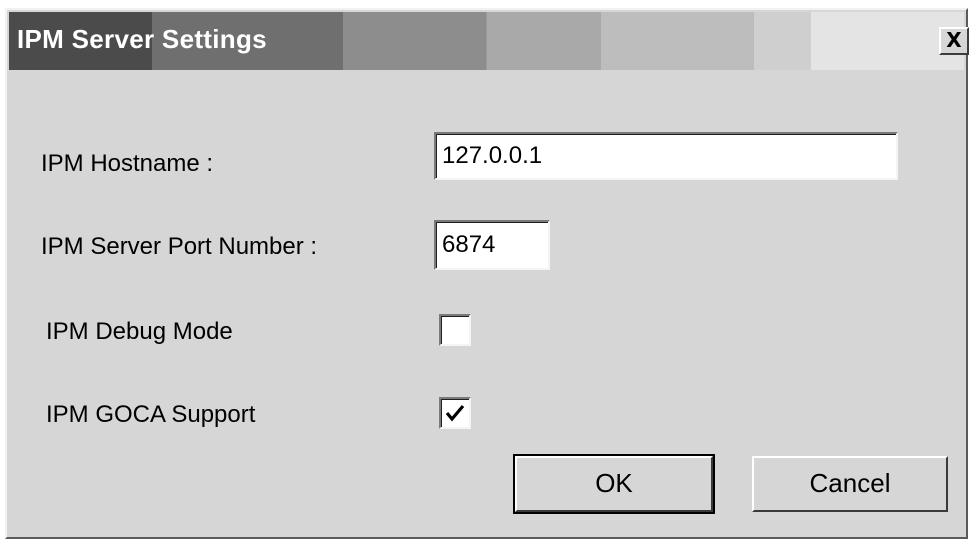 This screenshot has width=973, height=544. I want to click on goca-support-checkbox, so click(455, 413).